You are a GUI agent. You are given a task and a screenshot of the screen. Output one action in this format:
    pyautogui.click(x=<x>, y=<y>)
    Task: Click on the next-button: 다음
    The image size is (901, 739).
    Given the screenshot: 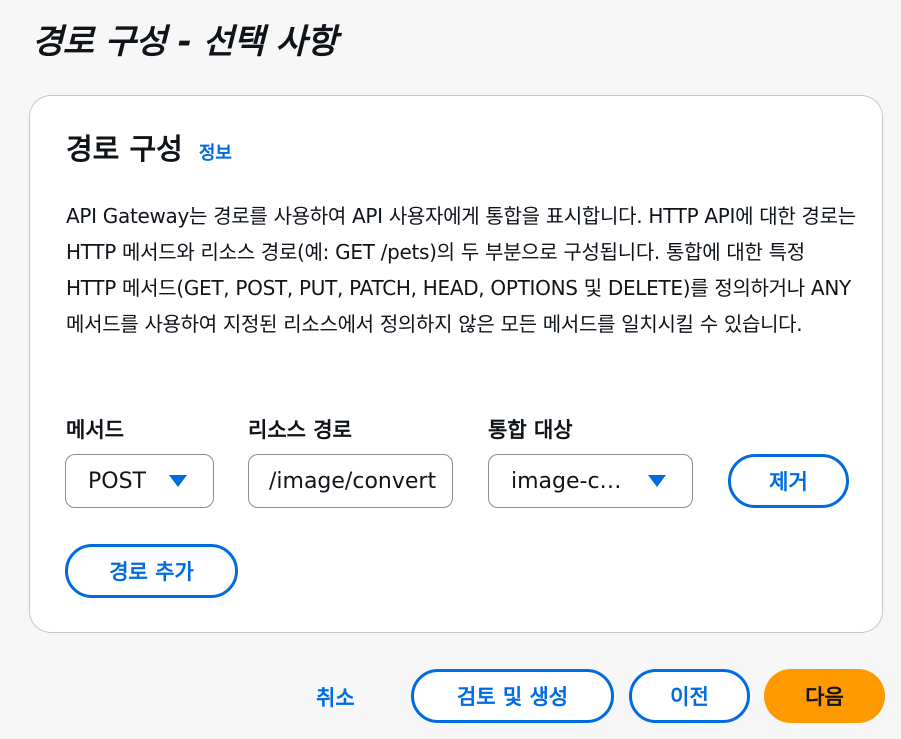 What is the action you would take?
    pyautogui.click(x=824, y=696)
    